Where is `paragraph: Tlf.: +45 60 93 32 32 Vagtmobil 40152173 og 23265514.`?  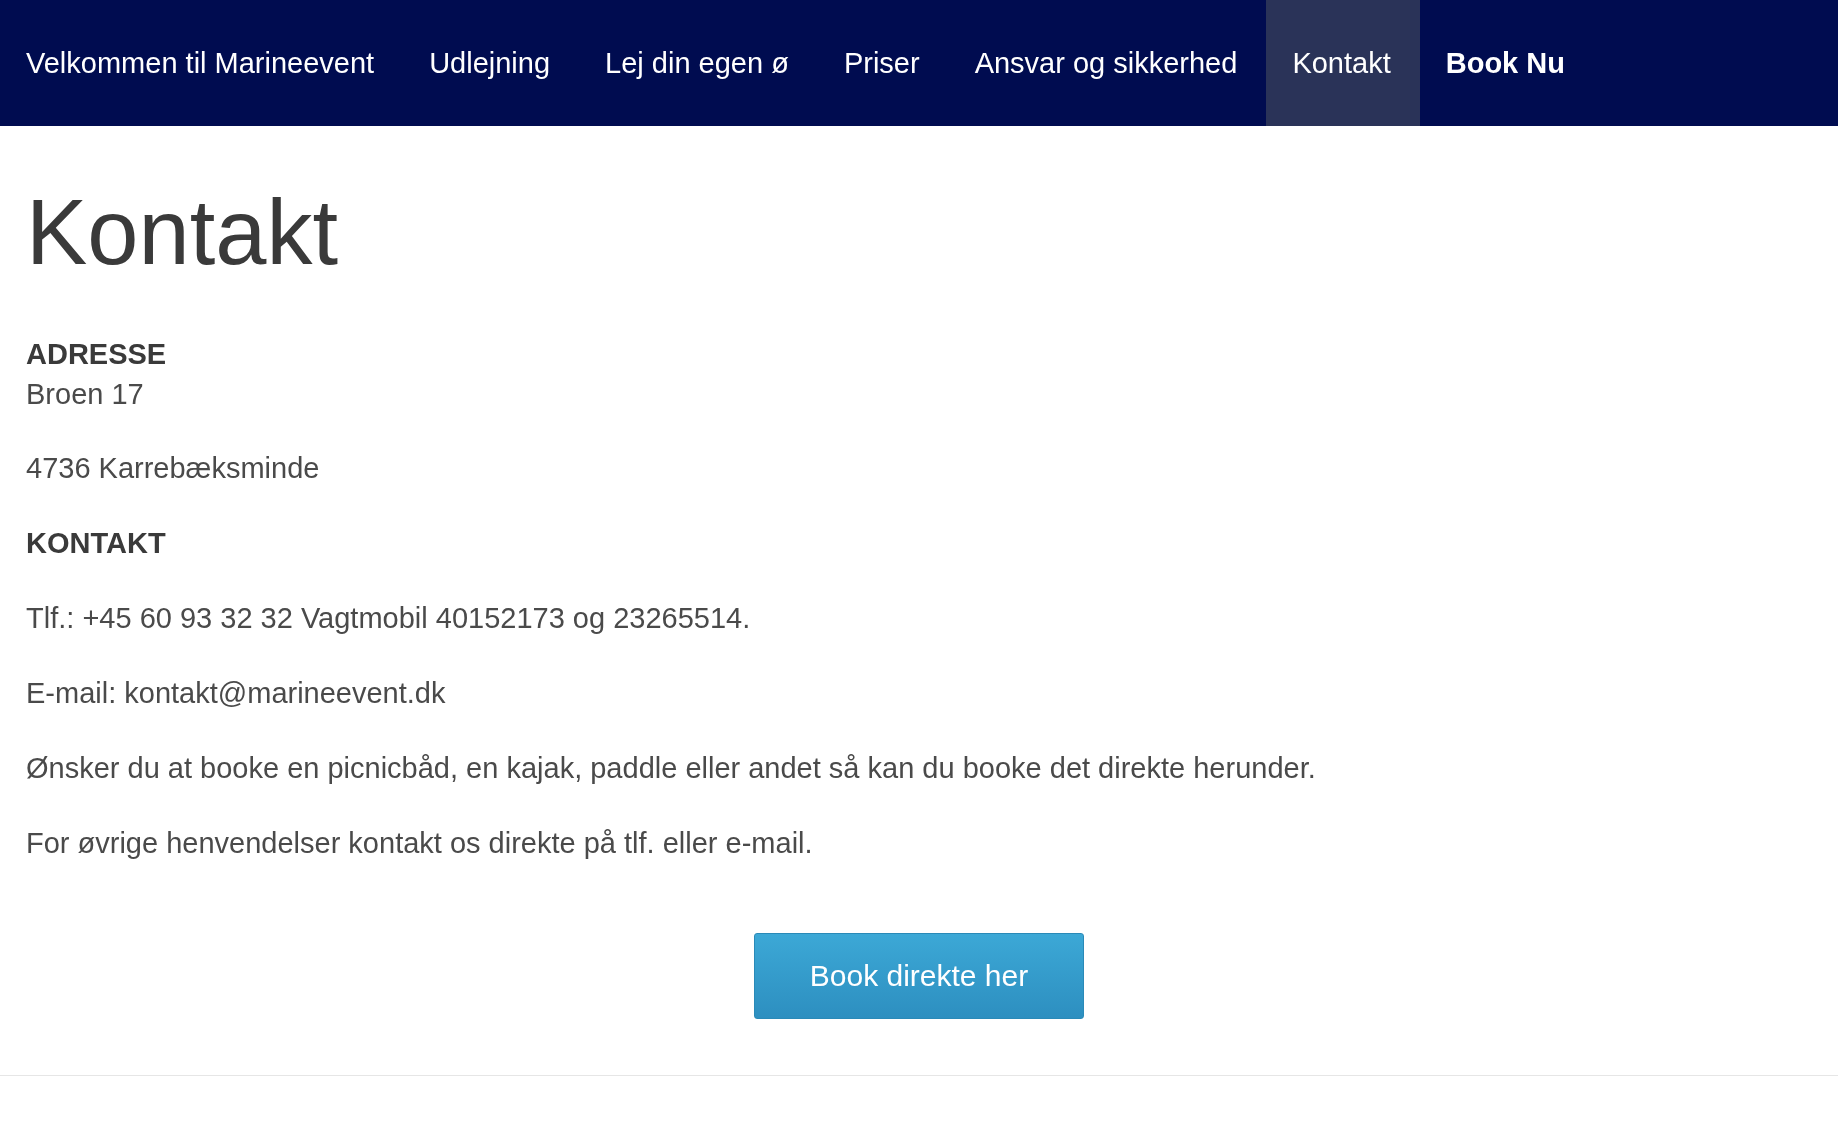 paragraph: Tlf.: +45 60 93 32 32 Vagtmobil 40152173 og 23265514. is located at coordinates (389, 618).